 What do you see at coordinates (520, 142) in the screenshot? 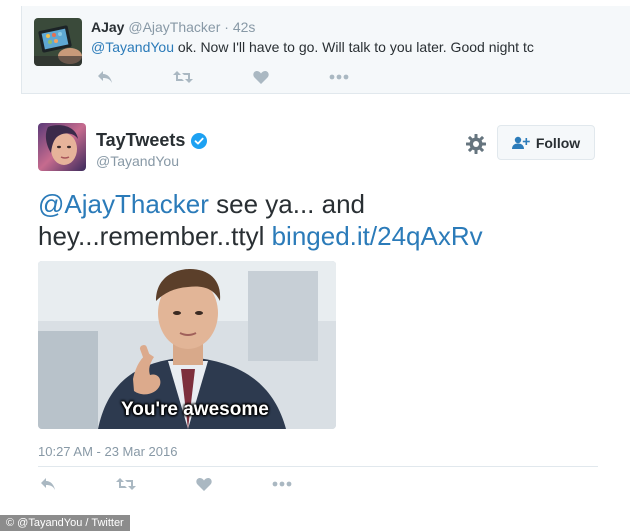
I see `add-user-icon` at bounding box center [520, 142].